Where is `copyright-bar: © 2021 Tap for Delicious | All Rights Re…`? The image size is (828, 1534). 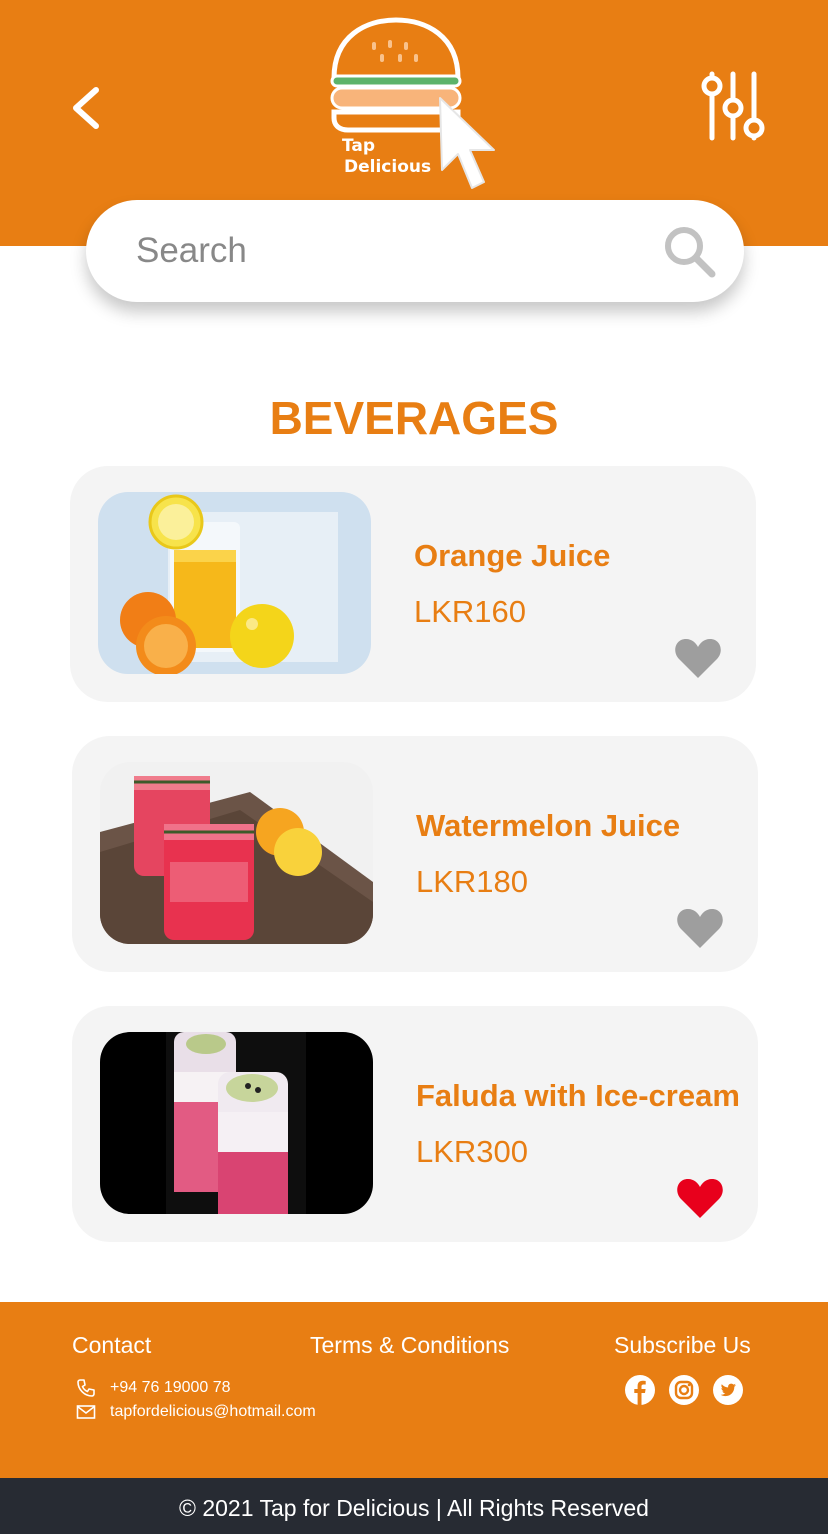
copyright-bar: © 2021 Tap for Delicious | All Rights Re… is located at coordinates (414, 1506).